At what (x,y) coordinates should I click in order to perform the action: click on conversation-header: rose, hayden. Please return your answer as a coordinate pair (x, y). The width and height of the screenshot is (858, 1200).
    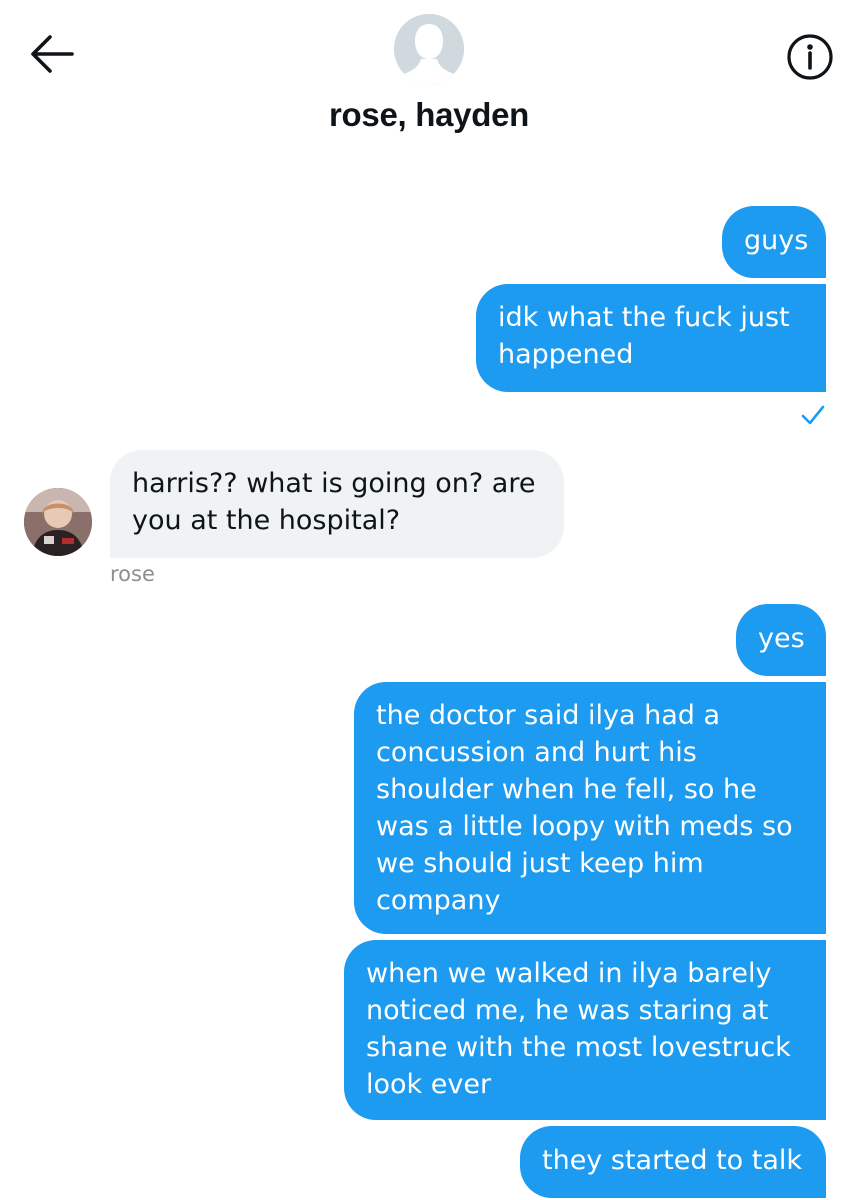
    Looking at the image, I should click on (429, 80).